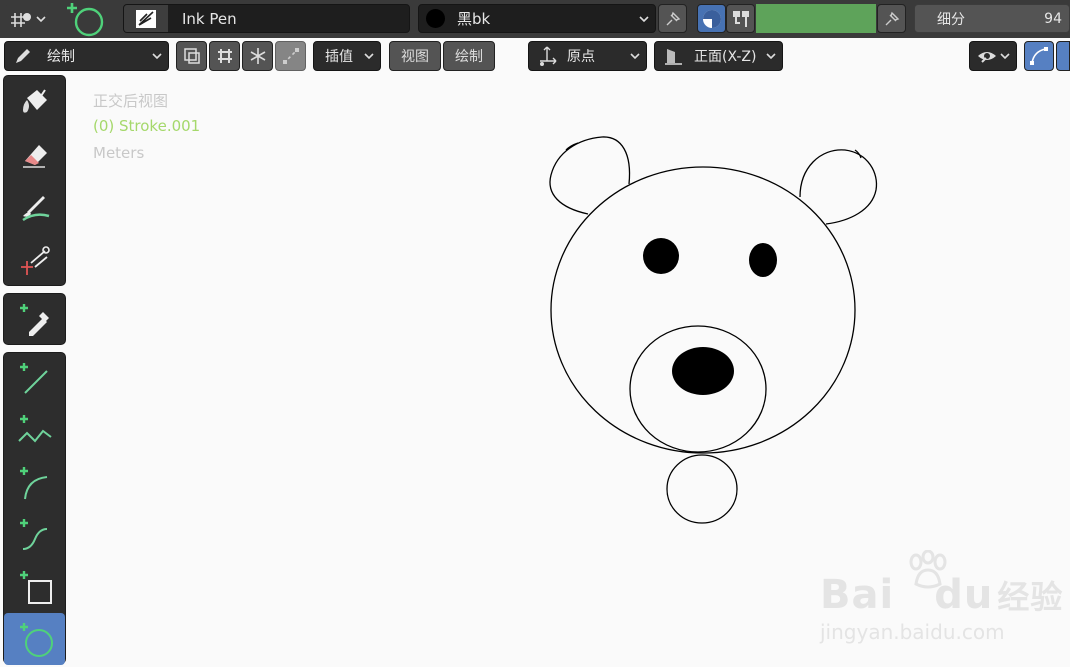 Image resolution: width=1070 pixels, height=667 pixels. What do you see at coordinates (661, 256) in the screenshot?
I see `left-eye` at bounding box center [661, 256].